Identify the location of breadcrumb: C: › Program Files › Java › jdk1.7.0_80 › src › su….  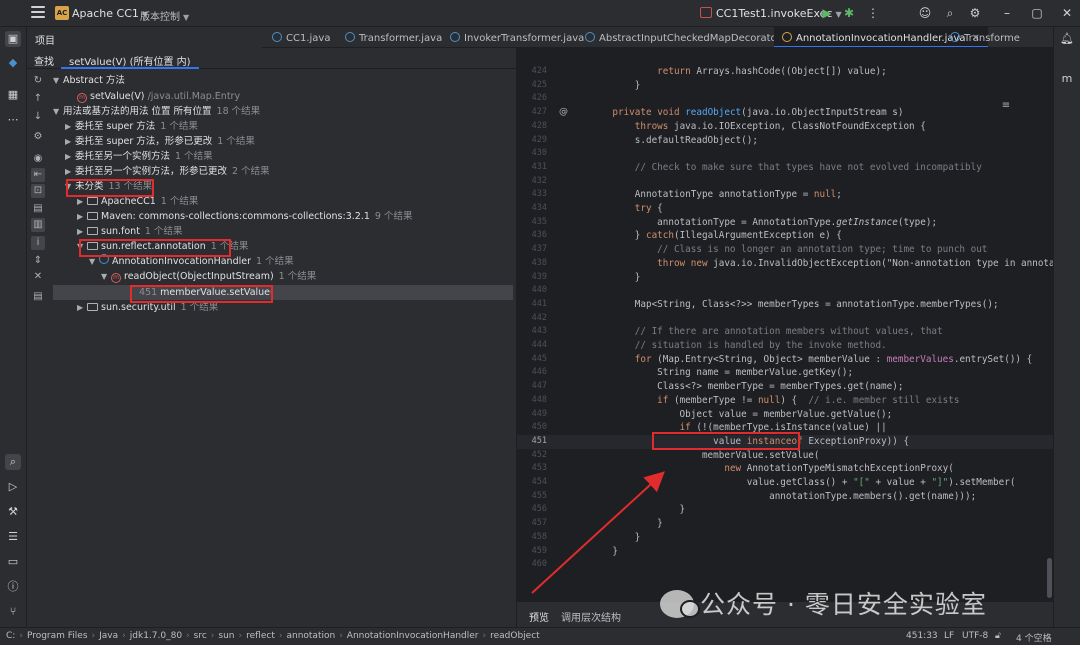
(273, 636).